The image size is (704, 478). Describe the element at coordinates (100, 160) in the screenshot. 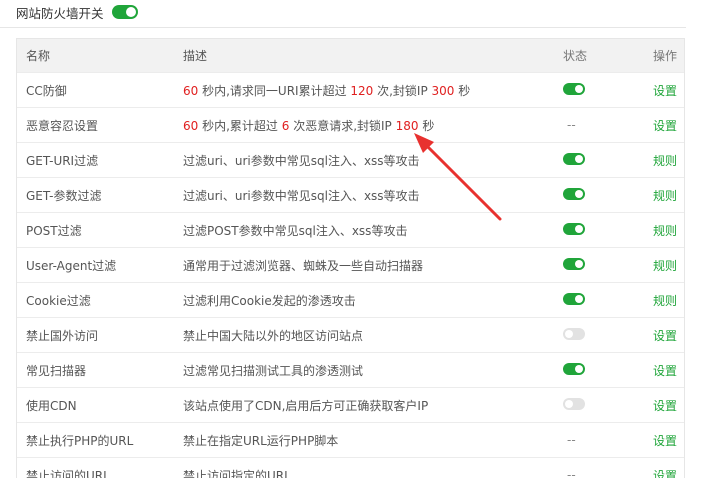

I see `rule-name: GET-URI过滤` at that location.